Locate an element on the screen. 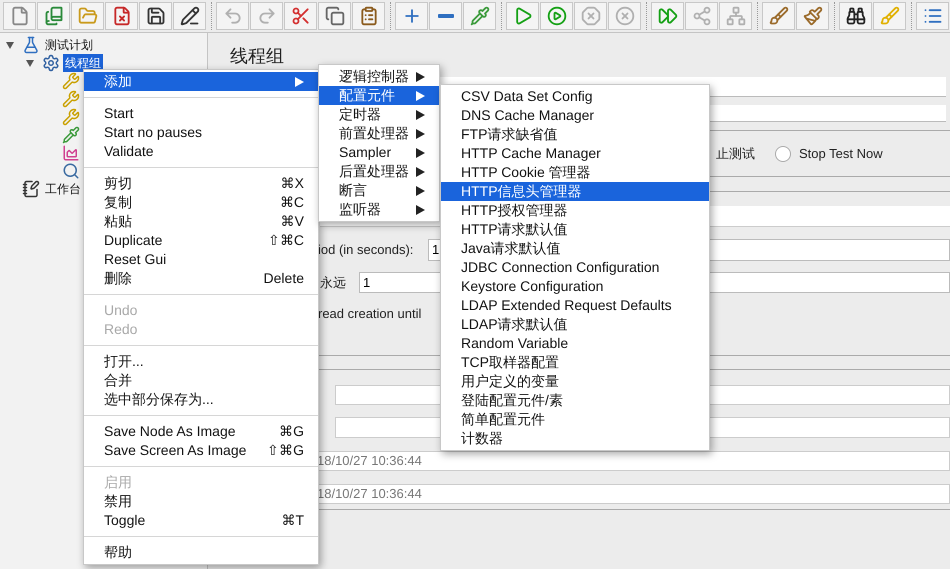  panel-title: 线程组 is located at coordinates (257, 56).